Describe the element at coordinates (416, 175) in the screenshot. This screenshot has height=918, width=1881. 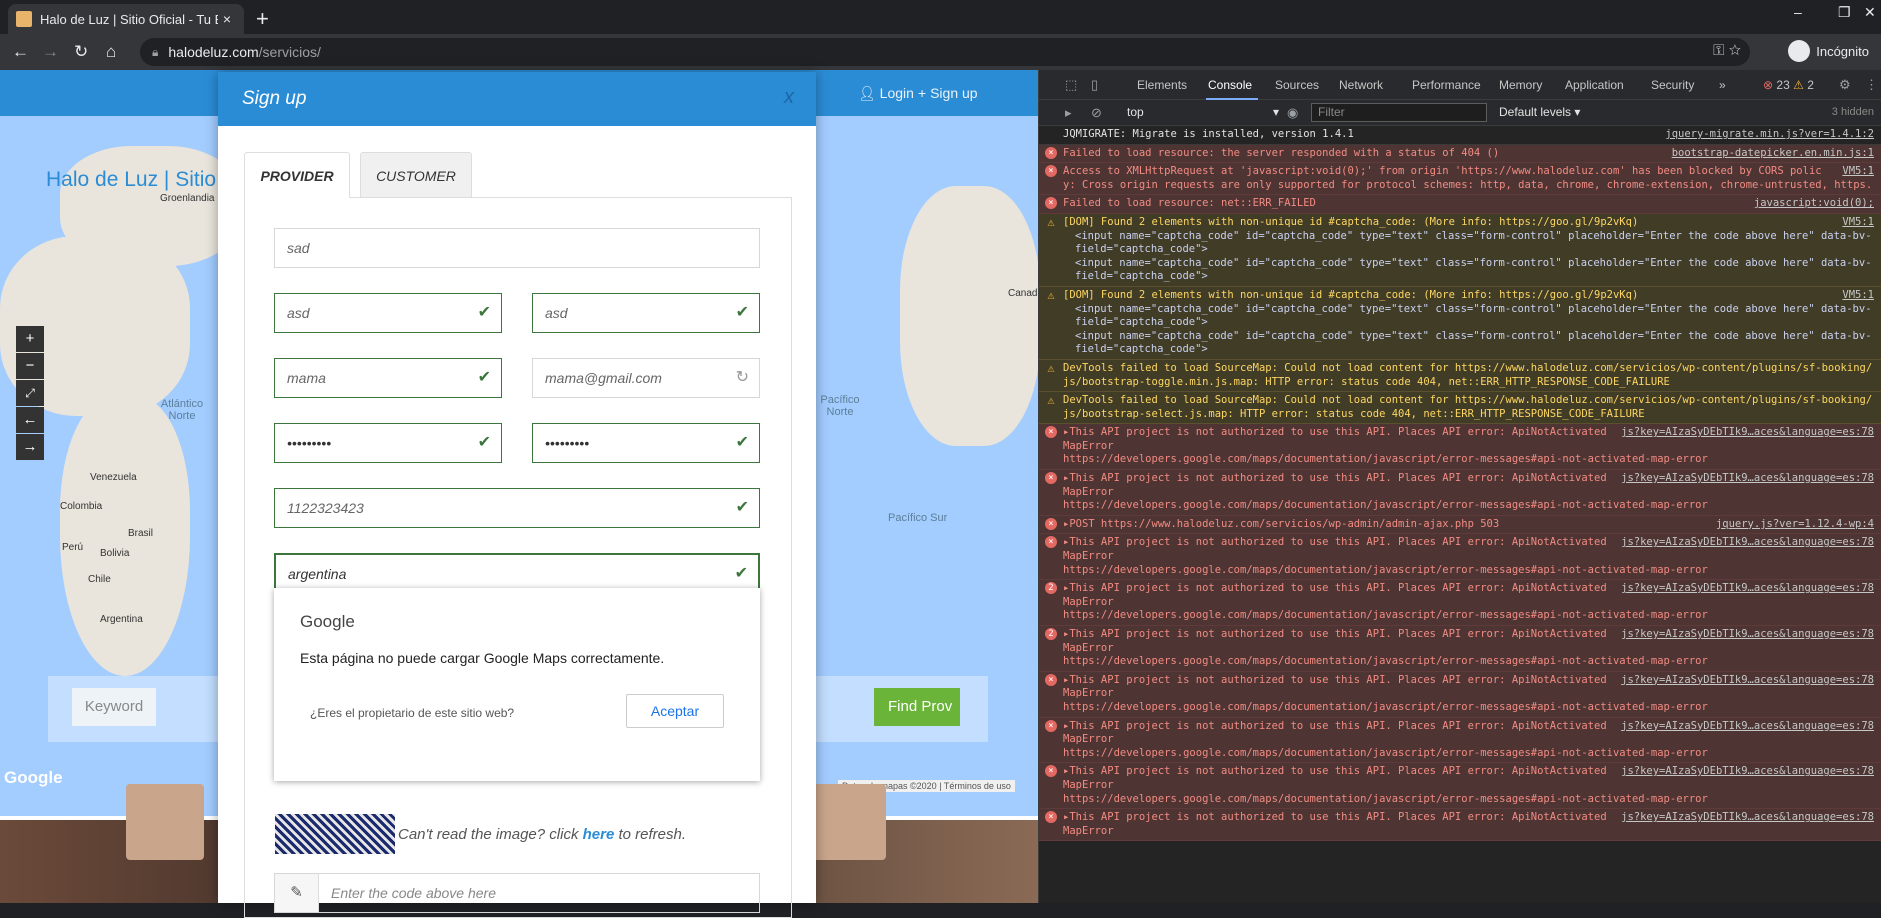
I see `tab-customer: CUSTOMER` at that location.